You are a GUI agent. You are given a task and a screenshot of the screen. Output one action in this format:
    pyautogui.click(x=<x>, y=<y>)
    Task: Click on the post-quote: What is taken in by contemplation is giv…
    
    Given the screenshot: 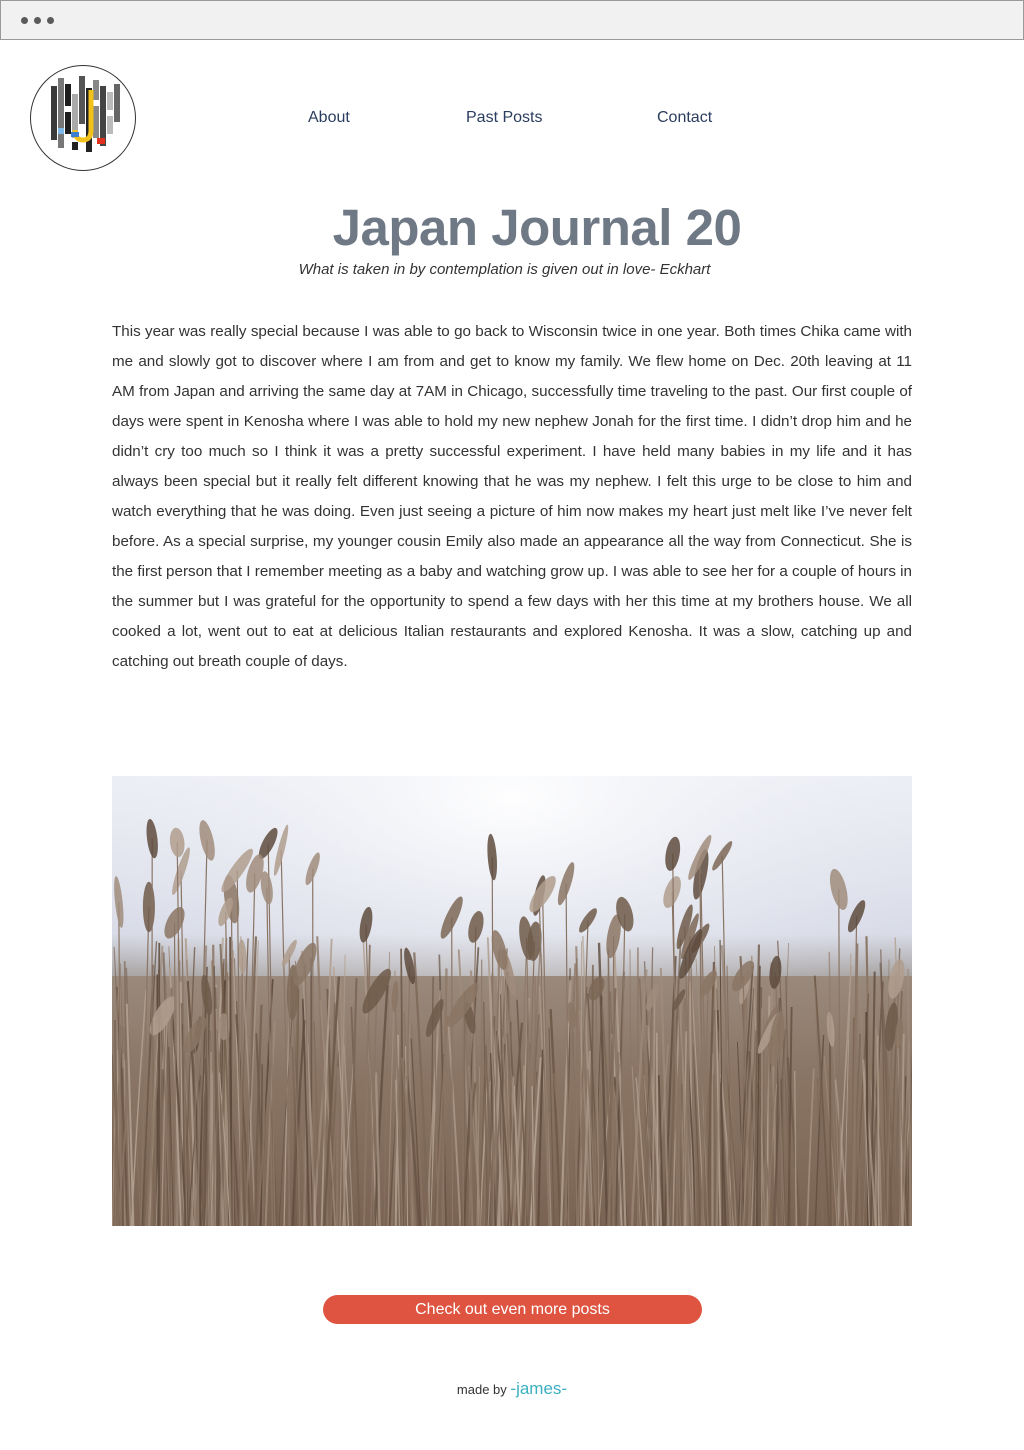 What is the action you would take?
    pyautogui.click(x=504, y=269)
    